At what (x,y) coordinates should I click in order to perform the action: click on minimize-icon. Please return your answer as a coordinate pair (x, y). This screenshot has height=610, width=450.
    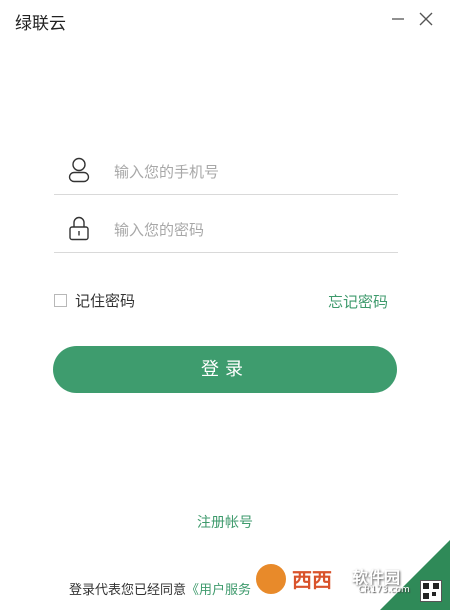
    Looking at the image, I should click on (398, 19).